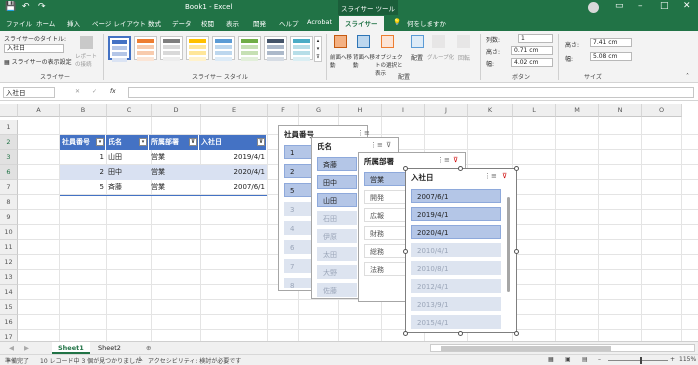  Describe the element at coordinates (611, 56) in the screenshot. I see `slicer-width-input: 5.08 cm` at that location.